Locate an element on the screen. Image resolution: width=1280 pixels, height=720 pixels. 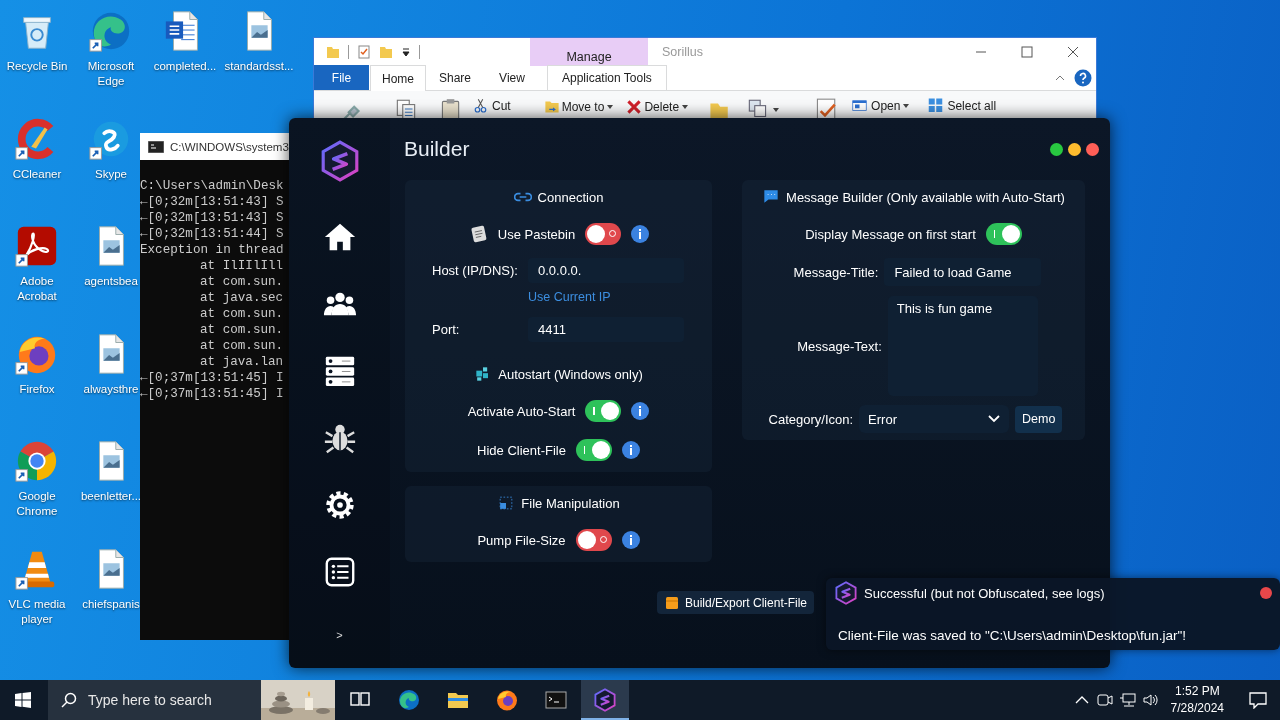
category-dropdown: Error is located at coordinates (934, 419).